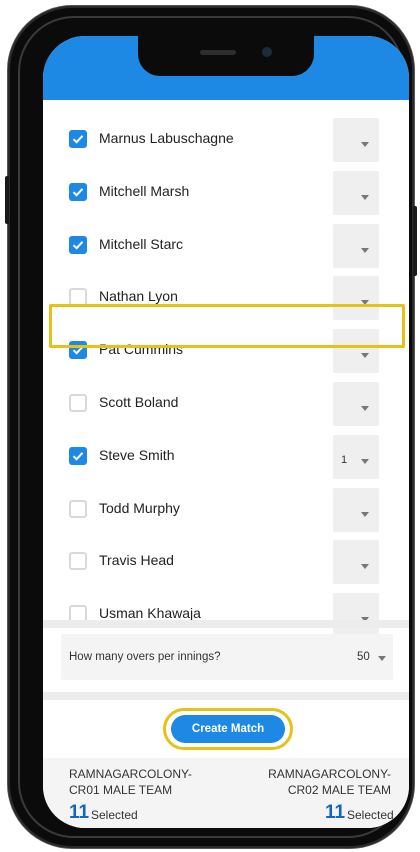 The height and width of the screenshot is (852, 420). Describe the element at coordinates (79, 812) in the screenshot. I see `team-left-count: 11` at that location.